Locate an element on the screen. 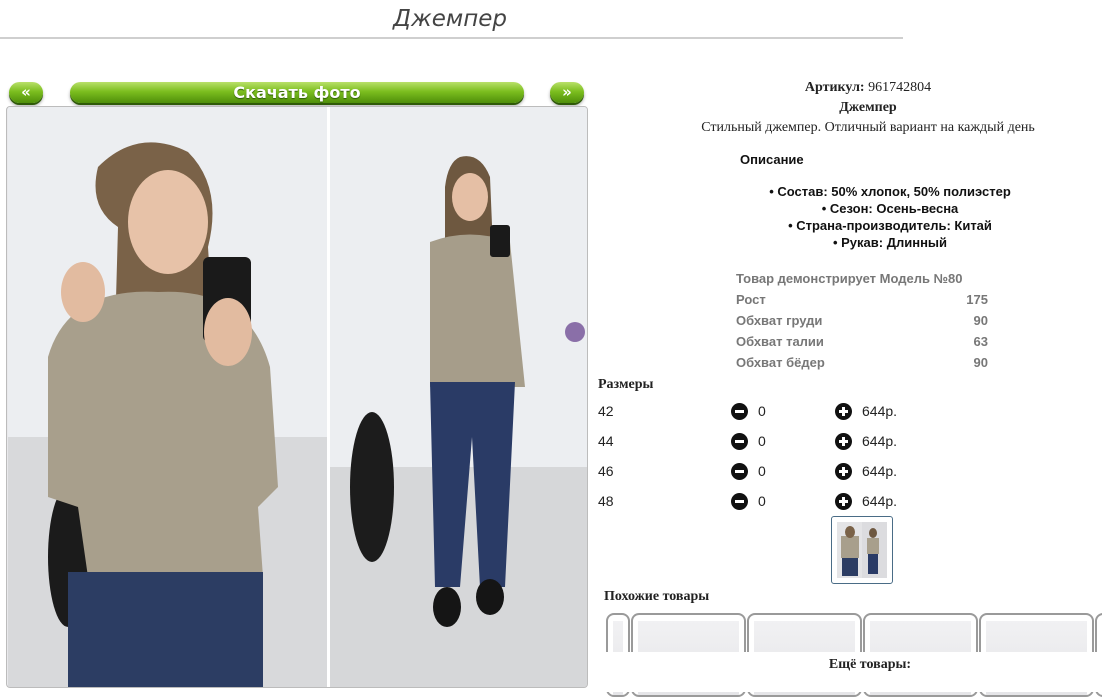 The width and height of the screenshot is (1102, 697). size-row: 44 0 644р. is located at coordinates (758, 441).